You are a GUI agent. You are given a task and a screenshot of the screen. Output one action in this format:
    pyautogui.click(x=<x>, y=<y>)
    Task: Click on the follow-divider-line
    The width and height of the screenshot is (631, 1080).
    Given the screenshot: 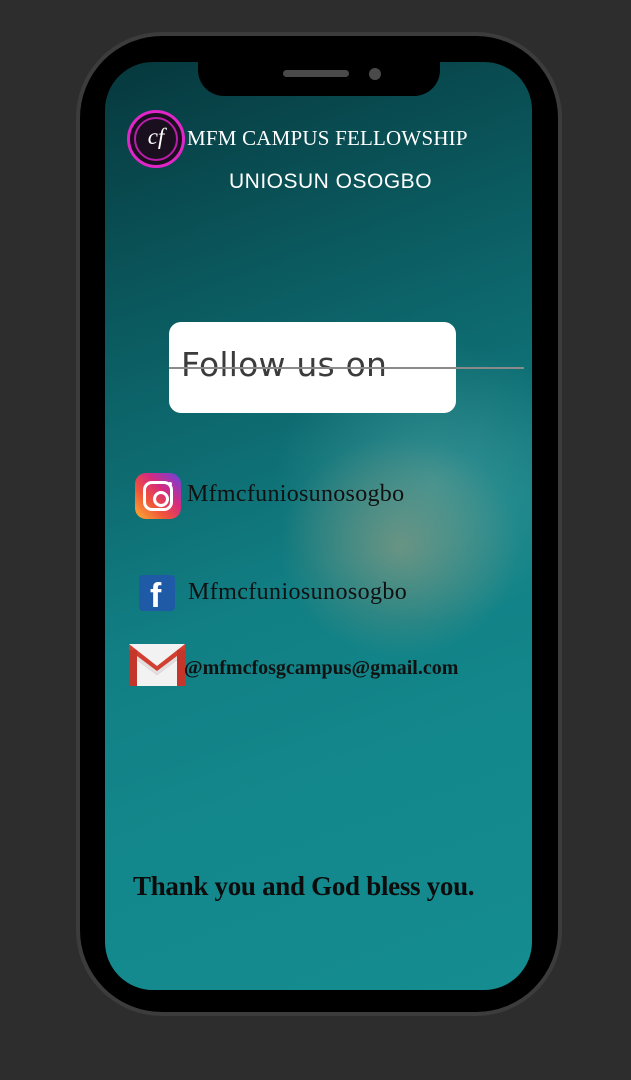 What is the action you would take?
    pyautogui.click(x=346, y=368)
    